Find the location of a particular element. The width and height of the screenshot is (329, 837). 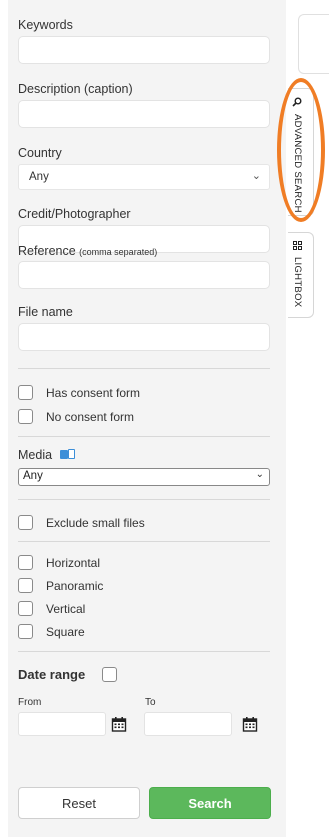

square-checkbox is located at coordinates (25, 631).